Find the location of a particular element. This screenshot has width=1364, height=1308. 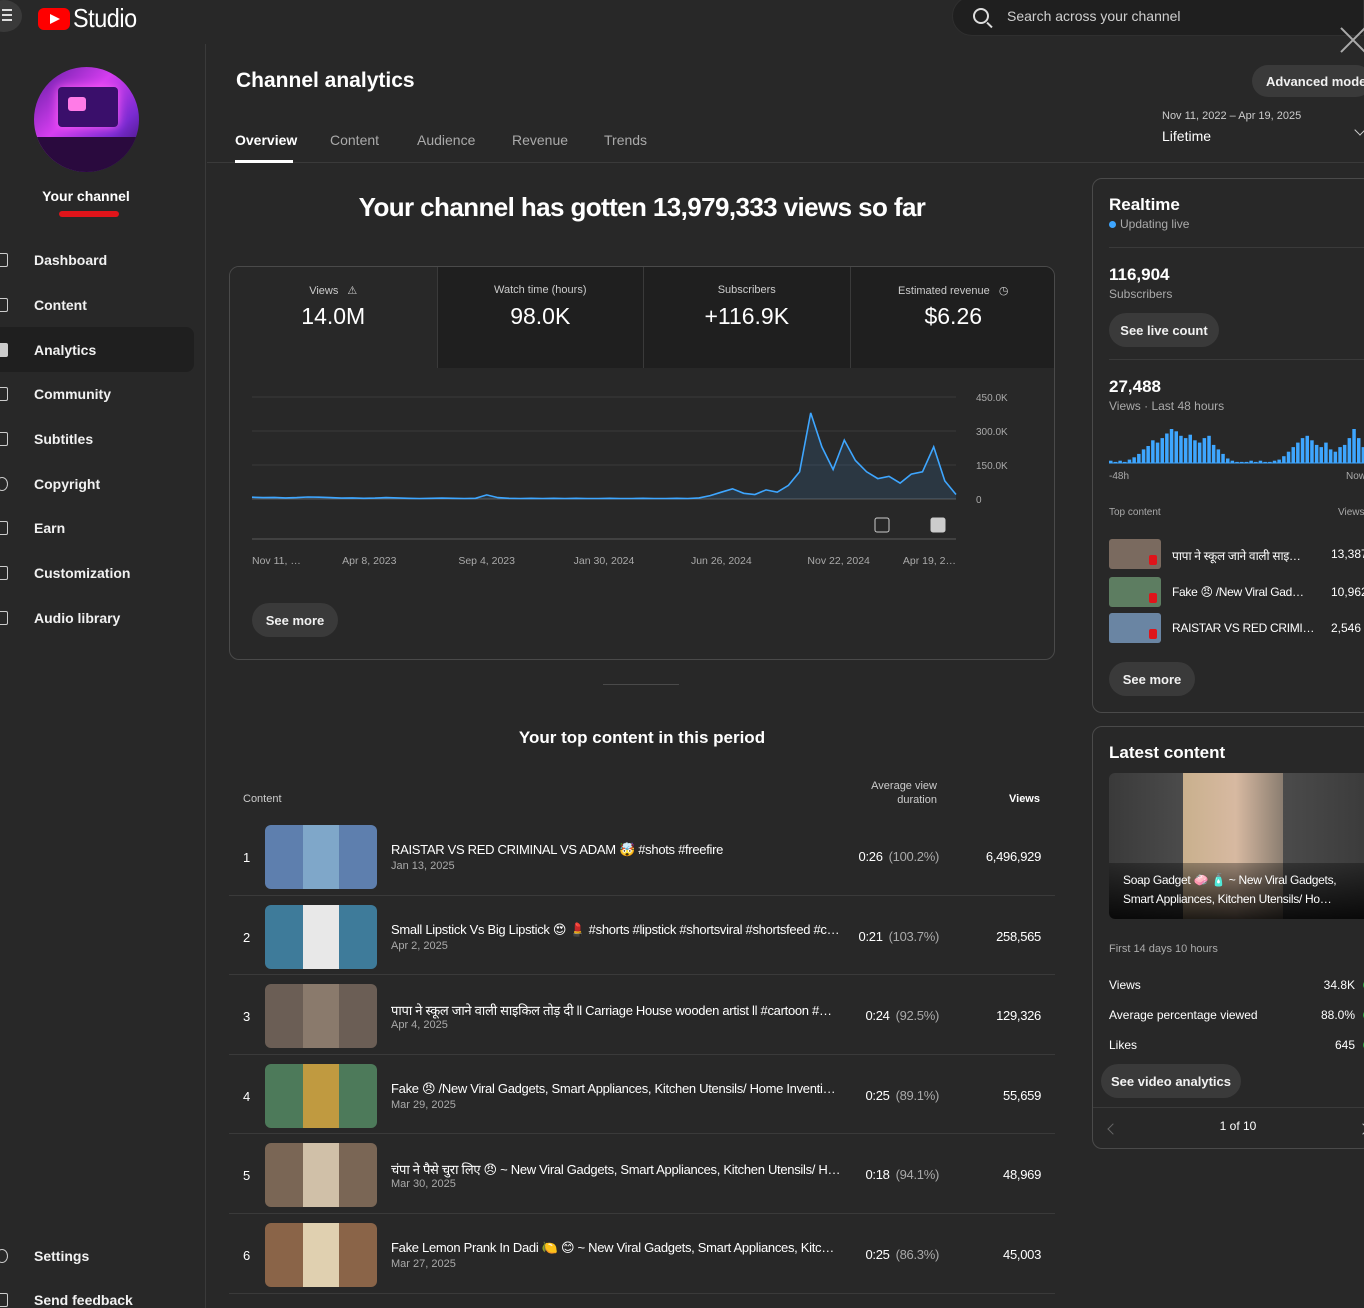

upload-marker-icon is located at coordinates (882, 525).